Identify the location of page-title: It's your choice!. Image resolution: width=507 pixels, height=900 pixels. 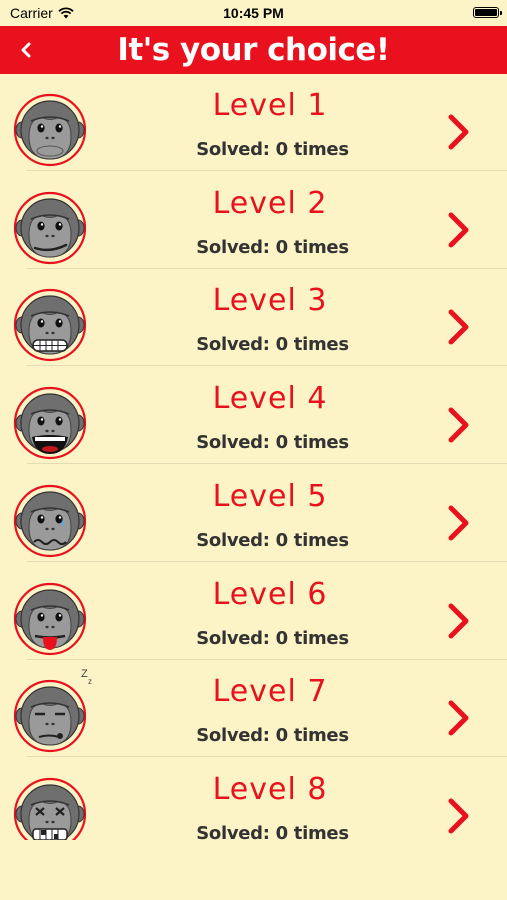
(253, 50).